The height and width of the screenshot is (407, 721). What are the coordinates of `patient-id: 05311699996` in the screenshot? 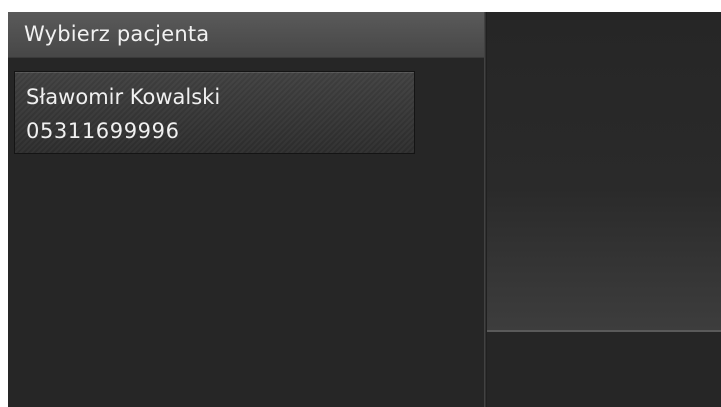 It's located at (103, 131).